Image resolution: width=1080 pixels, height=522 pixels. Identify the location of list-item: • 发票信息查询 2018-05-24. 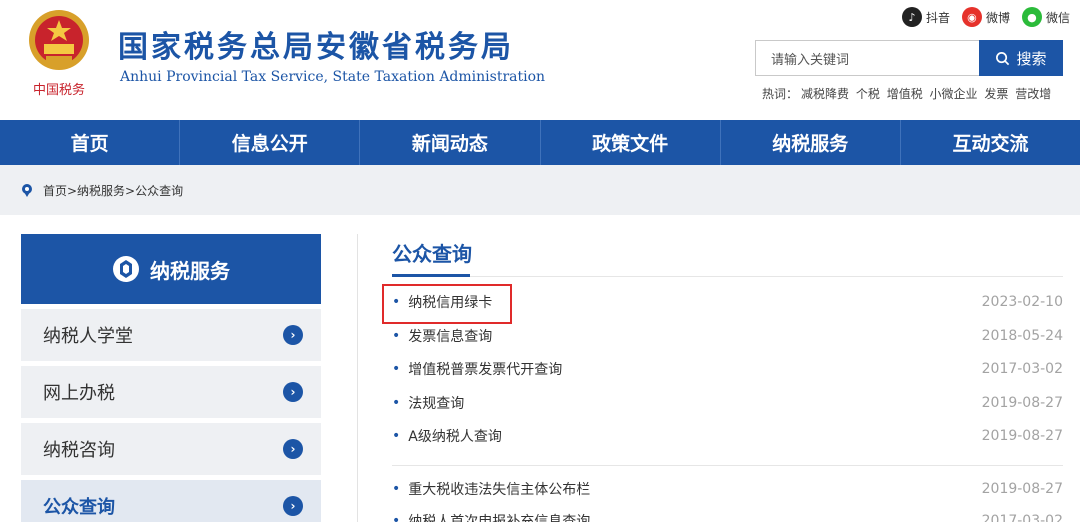
(727, 336).